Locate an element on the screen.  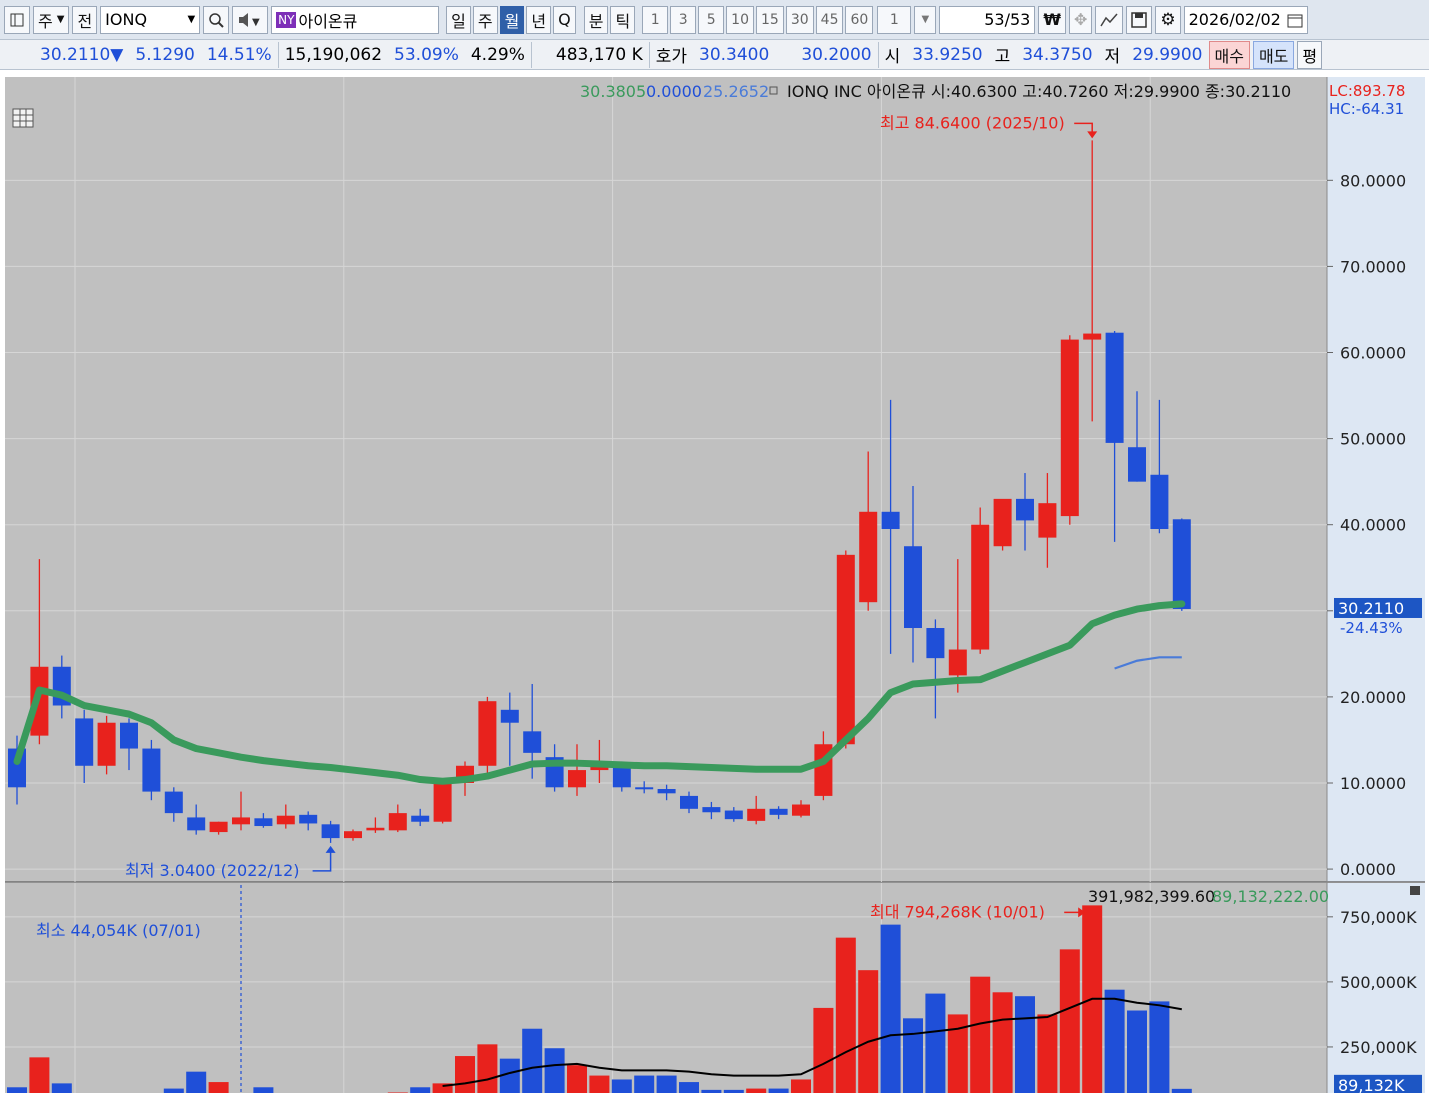
speaker-icon: ▼ is located at coordinates (250, 19).